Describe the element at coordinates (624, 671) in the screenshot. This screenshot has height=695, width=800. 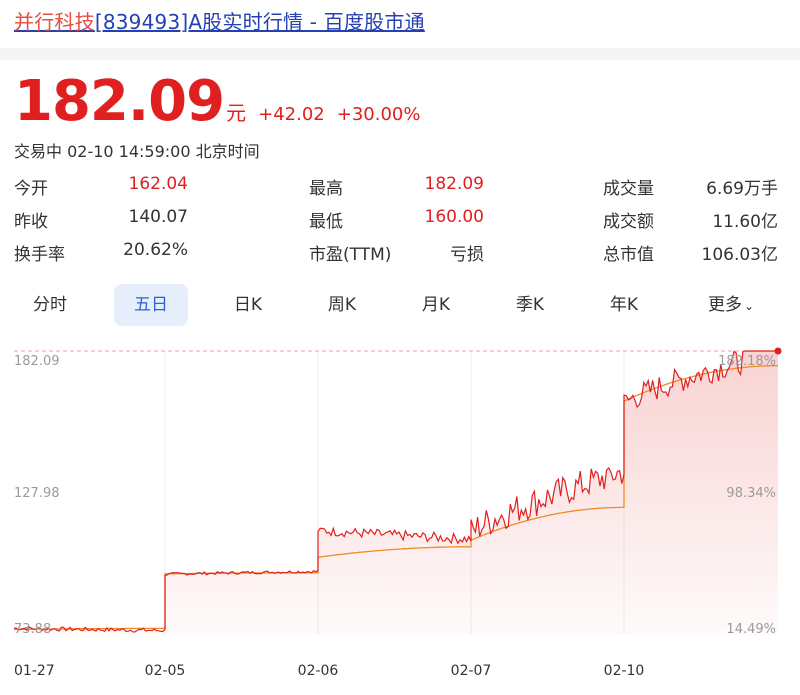
I see `x-tick-label: 02-10` at that location.